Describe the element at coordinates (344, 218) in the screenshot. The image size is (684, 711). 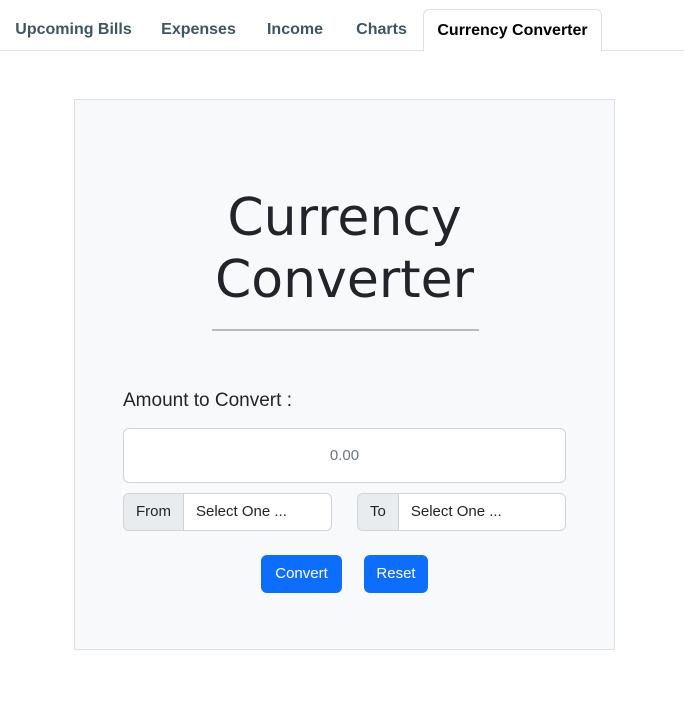
I see `page-title-line1: Currency` at that location.